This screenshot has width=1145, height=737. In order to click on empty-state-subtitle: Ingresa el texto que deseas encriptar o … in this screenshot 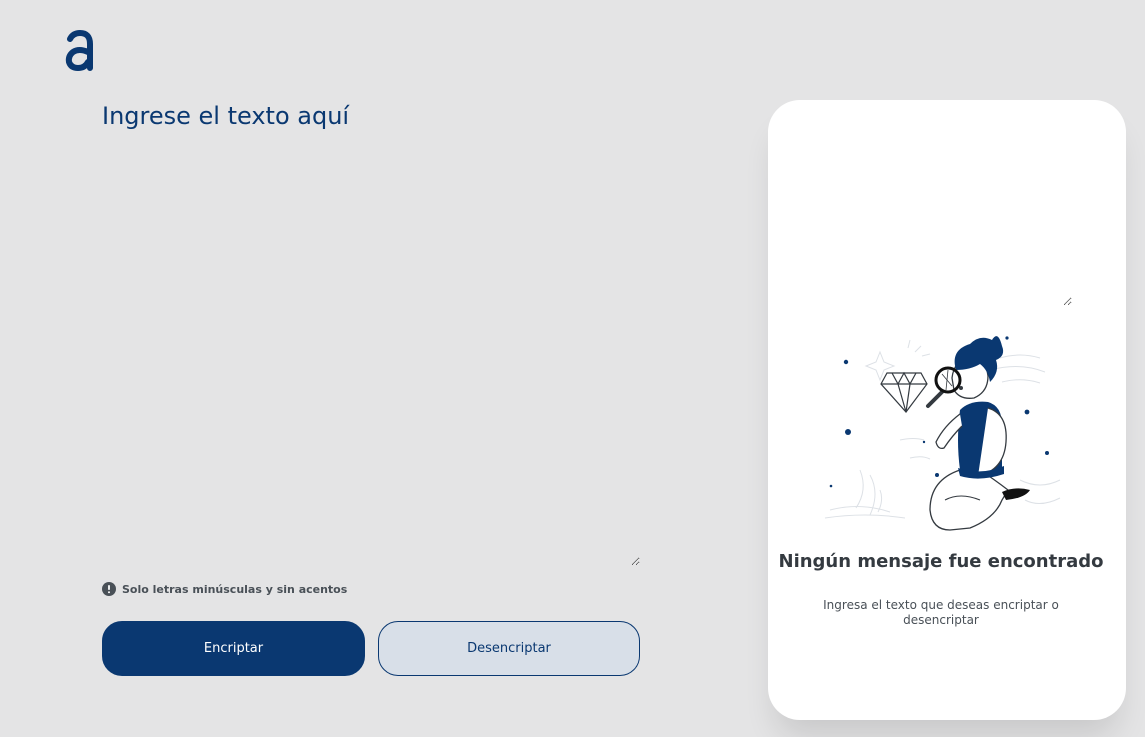, I will do `click(941, 612)`.